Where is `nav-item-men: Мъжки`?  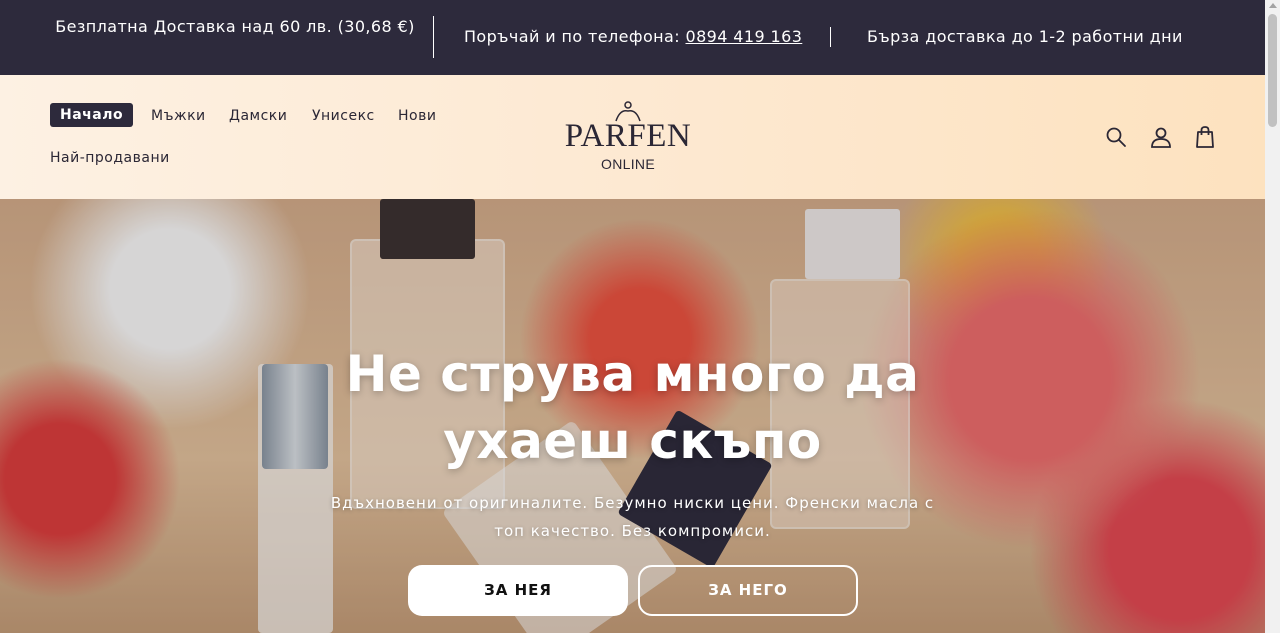 nav-item-men: Мъжки is located at coordinates (178, 116).